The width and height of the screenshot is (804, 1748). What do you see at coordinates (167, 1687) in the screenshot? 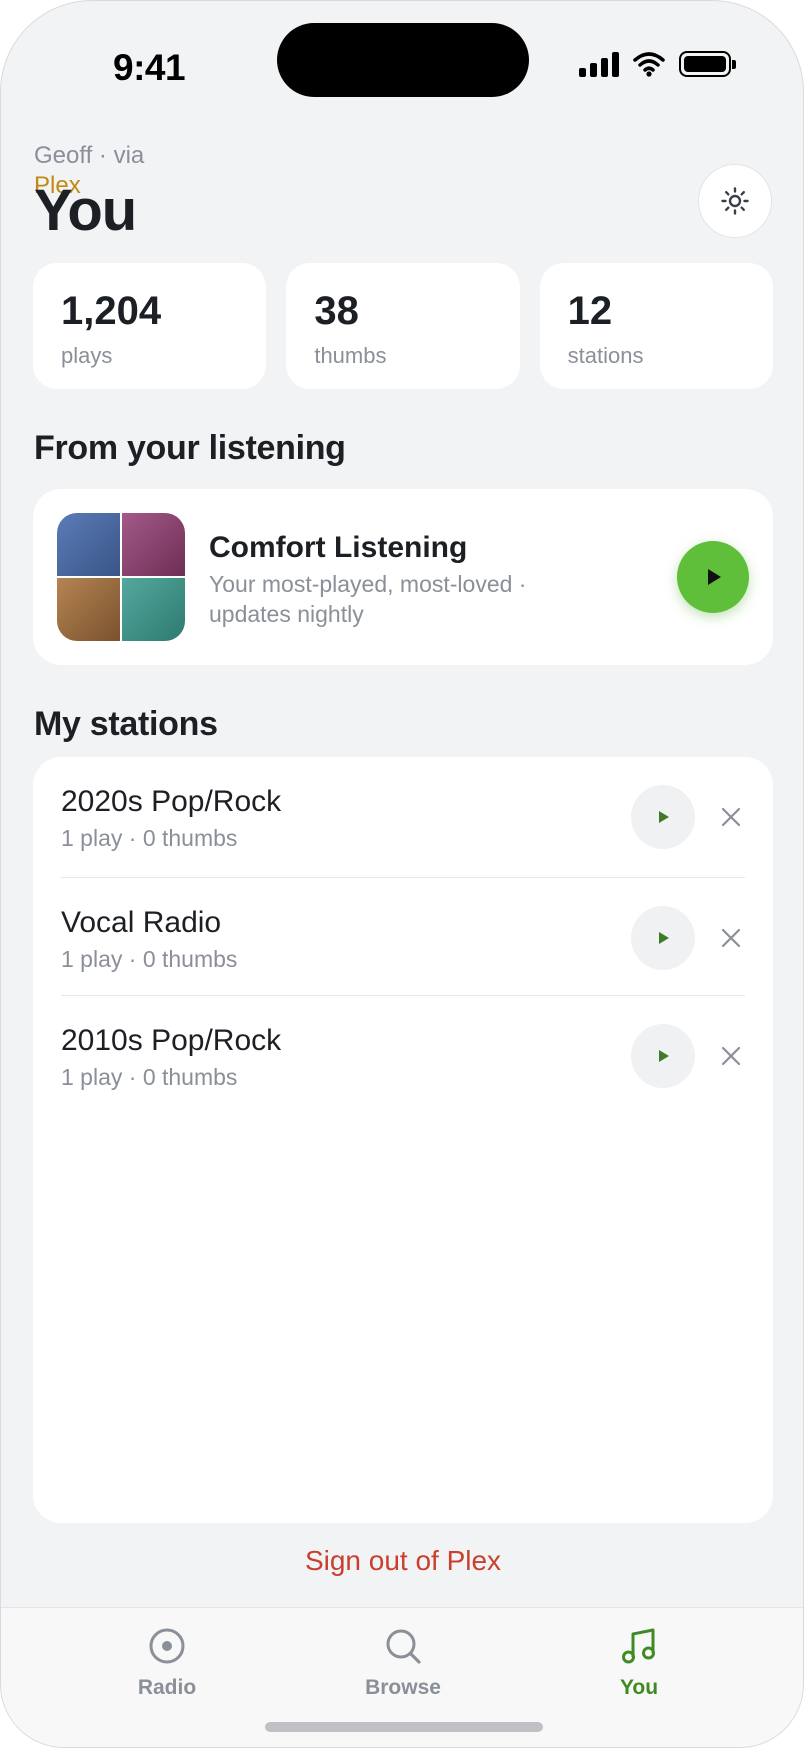
I see `tab-label: Radio` at bounding box center [167, 1687].